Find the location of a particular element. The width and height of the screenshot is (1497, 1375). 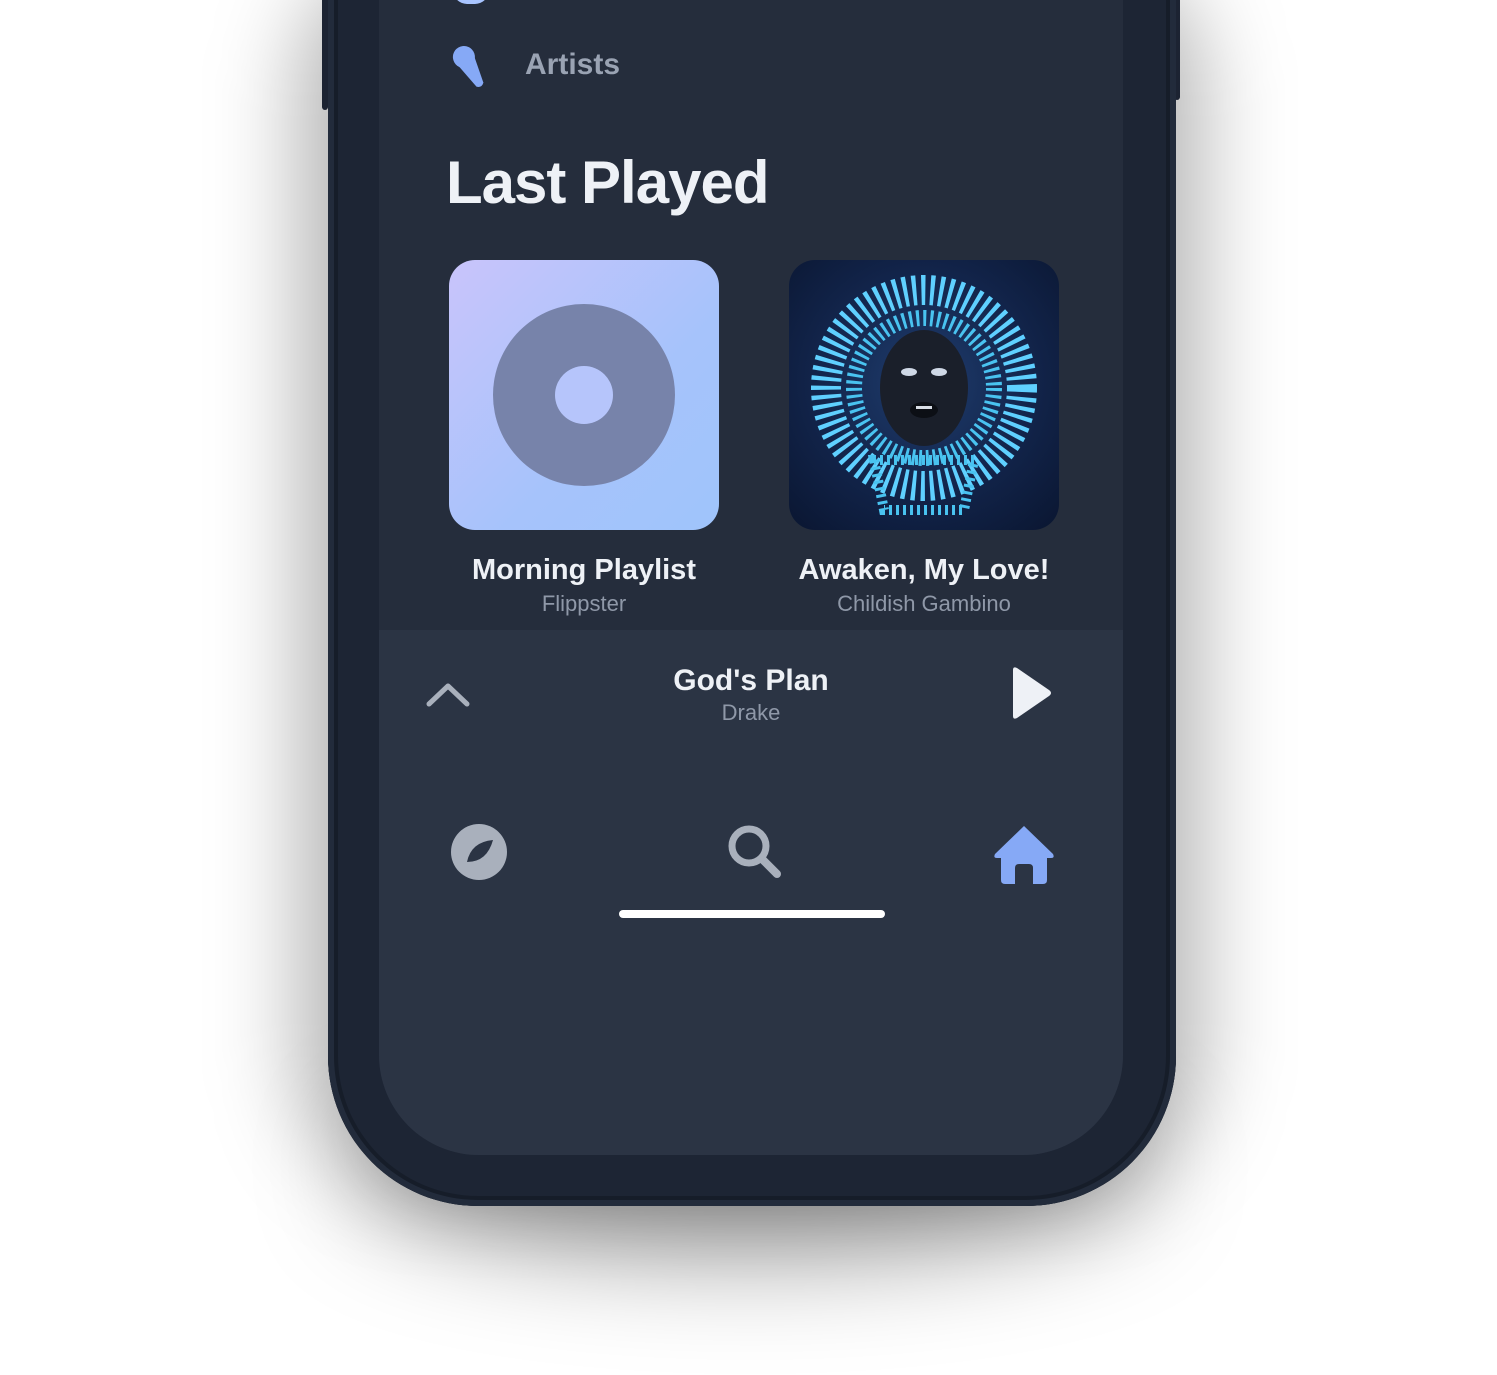

disc-hole is located at coordinates (584, 395).